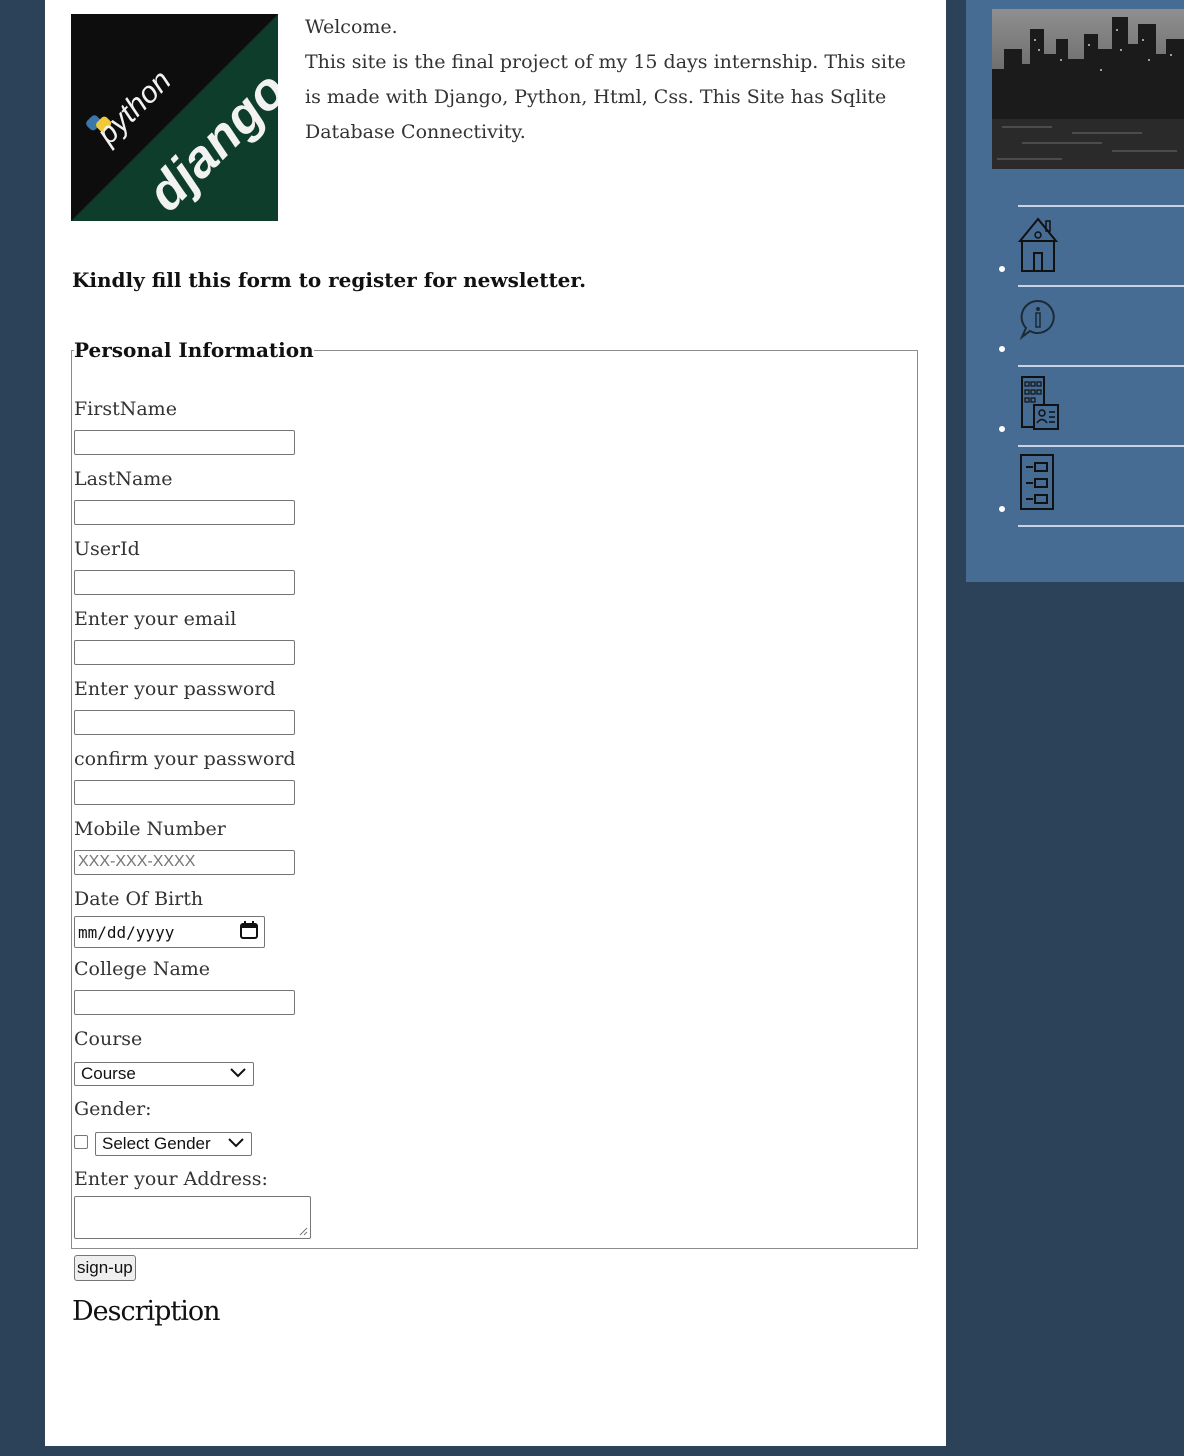 Image resolution: width=1184 pixels, height=1456 pixels. Describe the element at coordinates (1091, 486) in the screenshot. I see `sidebar-item-sitemap` at that location.